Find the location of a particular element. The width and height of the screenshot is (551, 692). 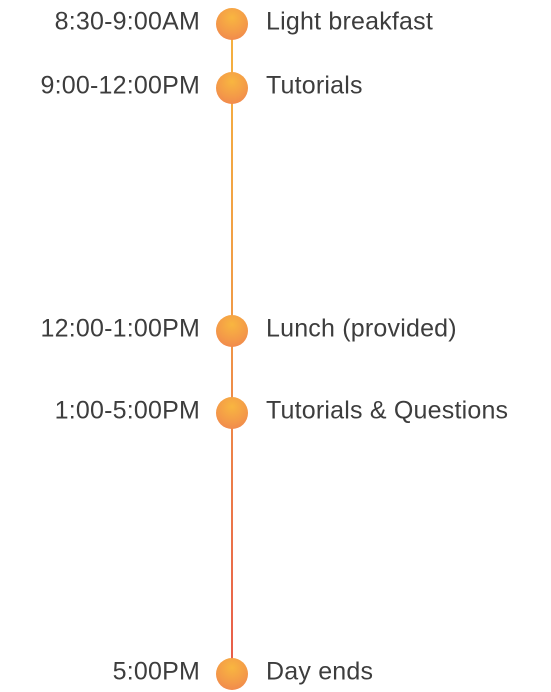

timeline-entry-tutorials: 9:00-12:00PM Tutorials is located at coordinates (275, 86).